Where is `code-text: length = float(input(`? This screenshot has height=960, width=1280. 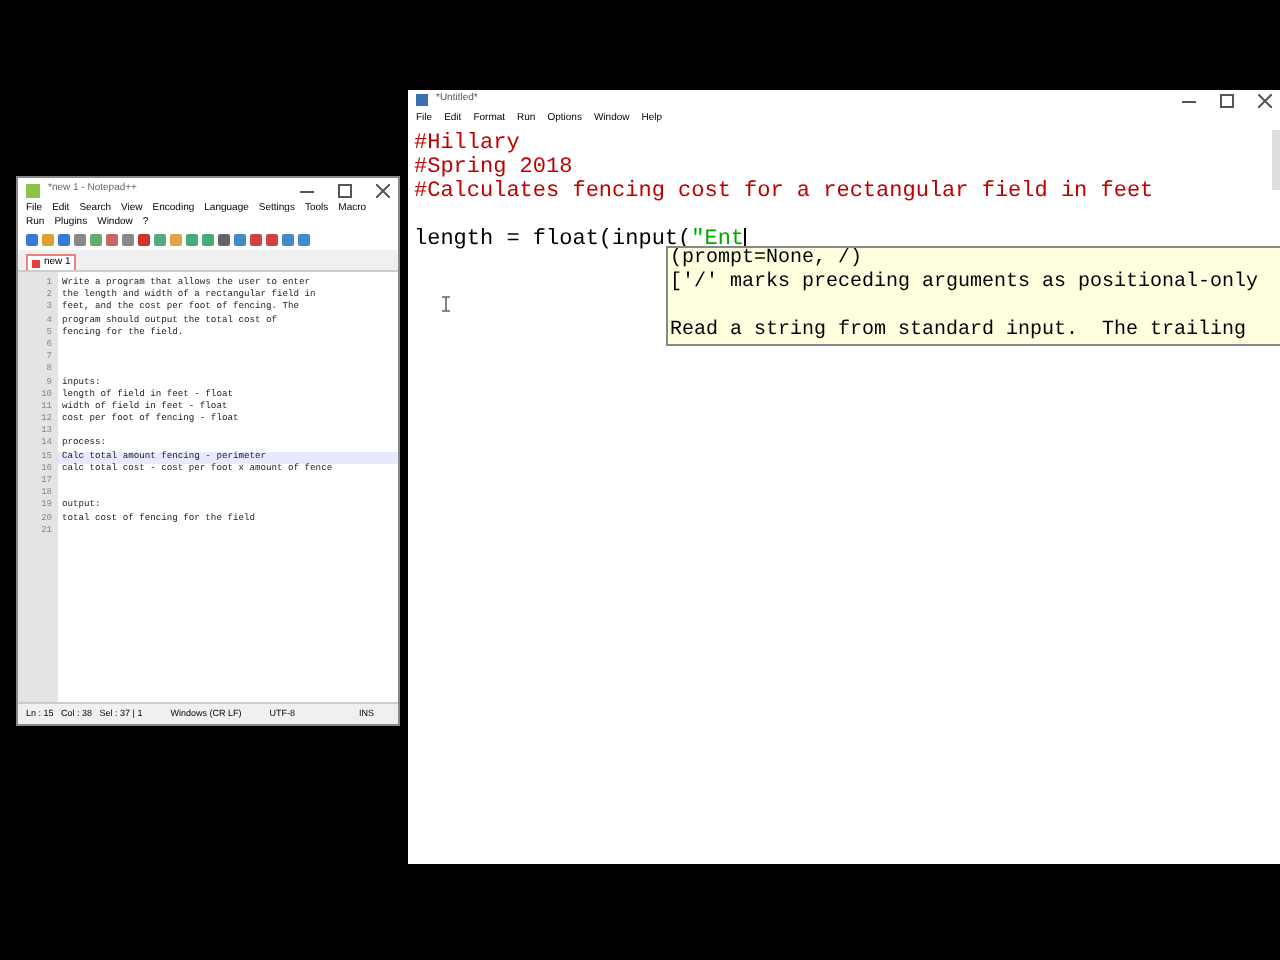
code-text: length = float(input( is located at coordinates (553, 240).